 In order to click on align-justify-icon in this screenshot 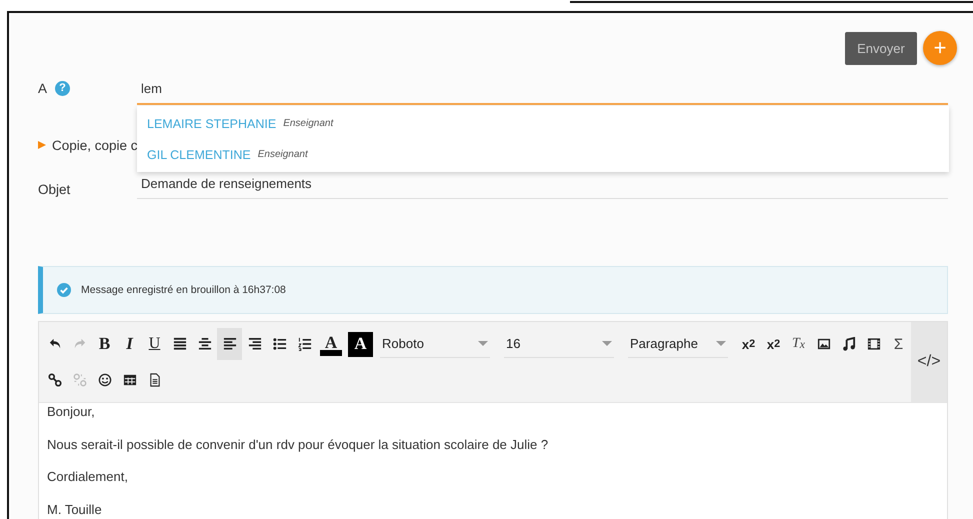, I will do `click(179, 344)`.